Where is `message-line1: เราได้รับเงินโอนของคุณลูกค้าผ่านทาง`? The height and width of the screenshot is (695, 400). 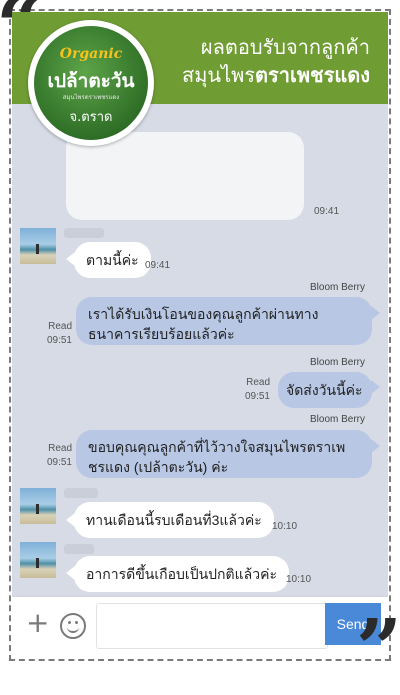 message-line1: เราได้รับเงินโอนของคุณลูกค้าผ่านทาง is located at coordinates (203, 314).